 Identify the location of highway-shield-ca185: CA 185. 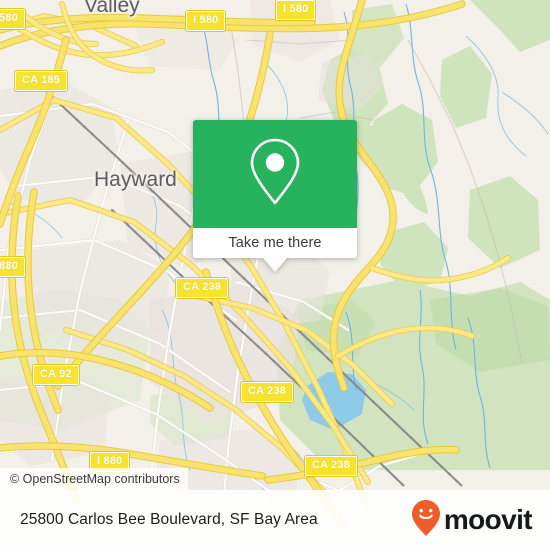
(41, 81).